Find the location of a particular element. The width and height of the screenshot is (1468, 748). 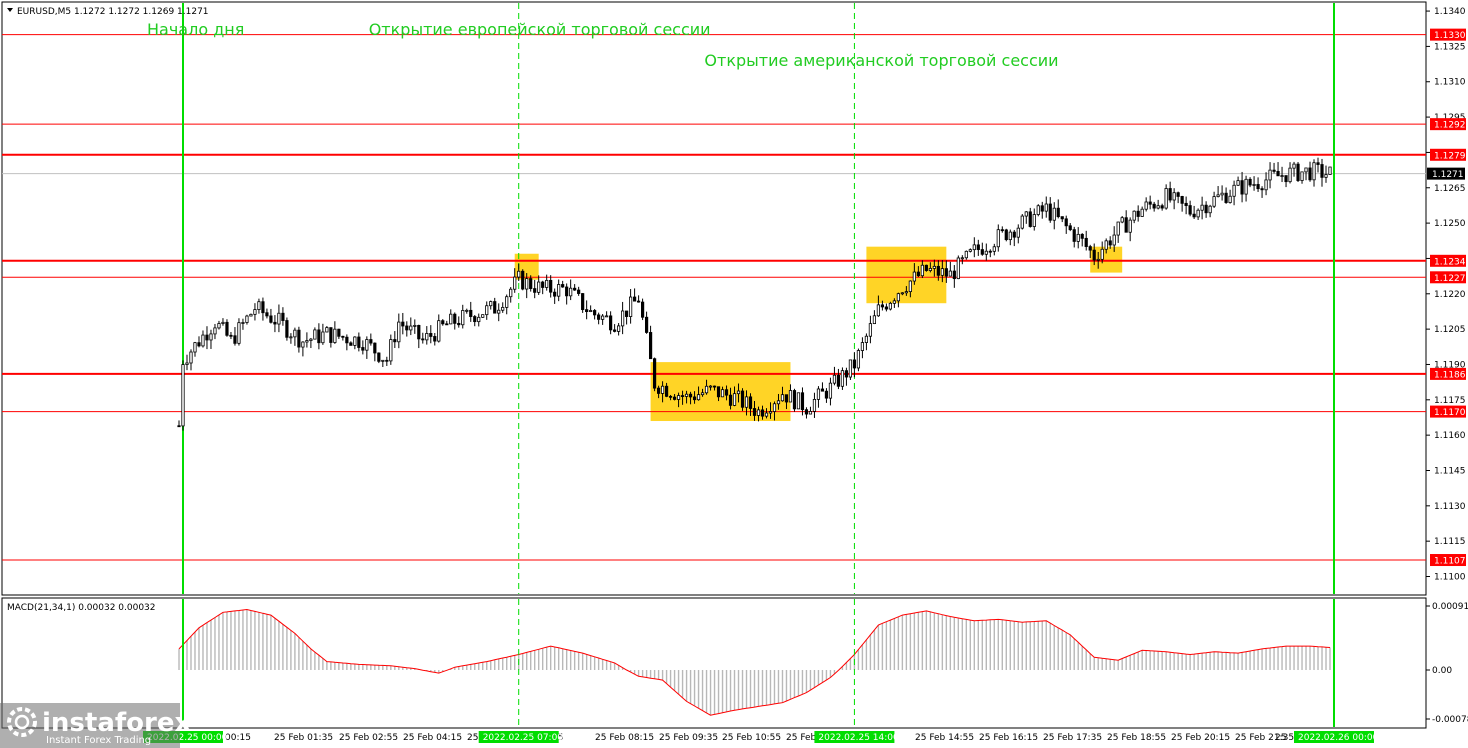

session-annotation: Начало дня is located at coordinates (195, 29).